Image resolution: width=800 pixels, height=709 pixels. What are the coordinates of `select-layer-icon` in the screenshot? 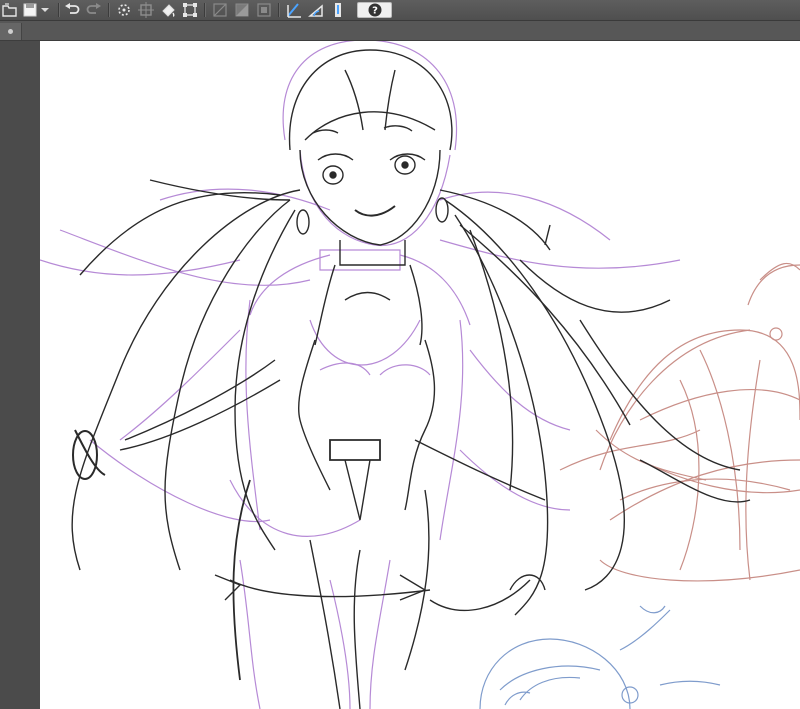 It's located at (264, 10).